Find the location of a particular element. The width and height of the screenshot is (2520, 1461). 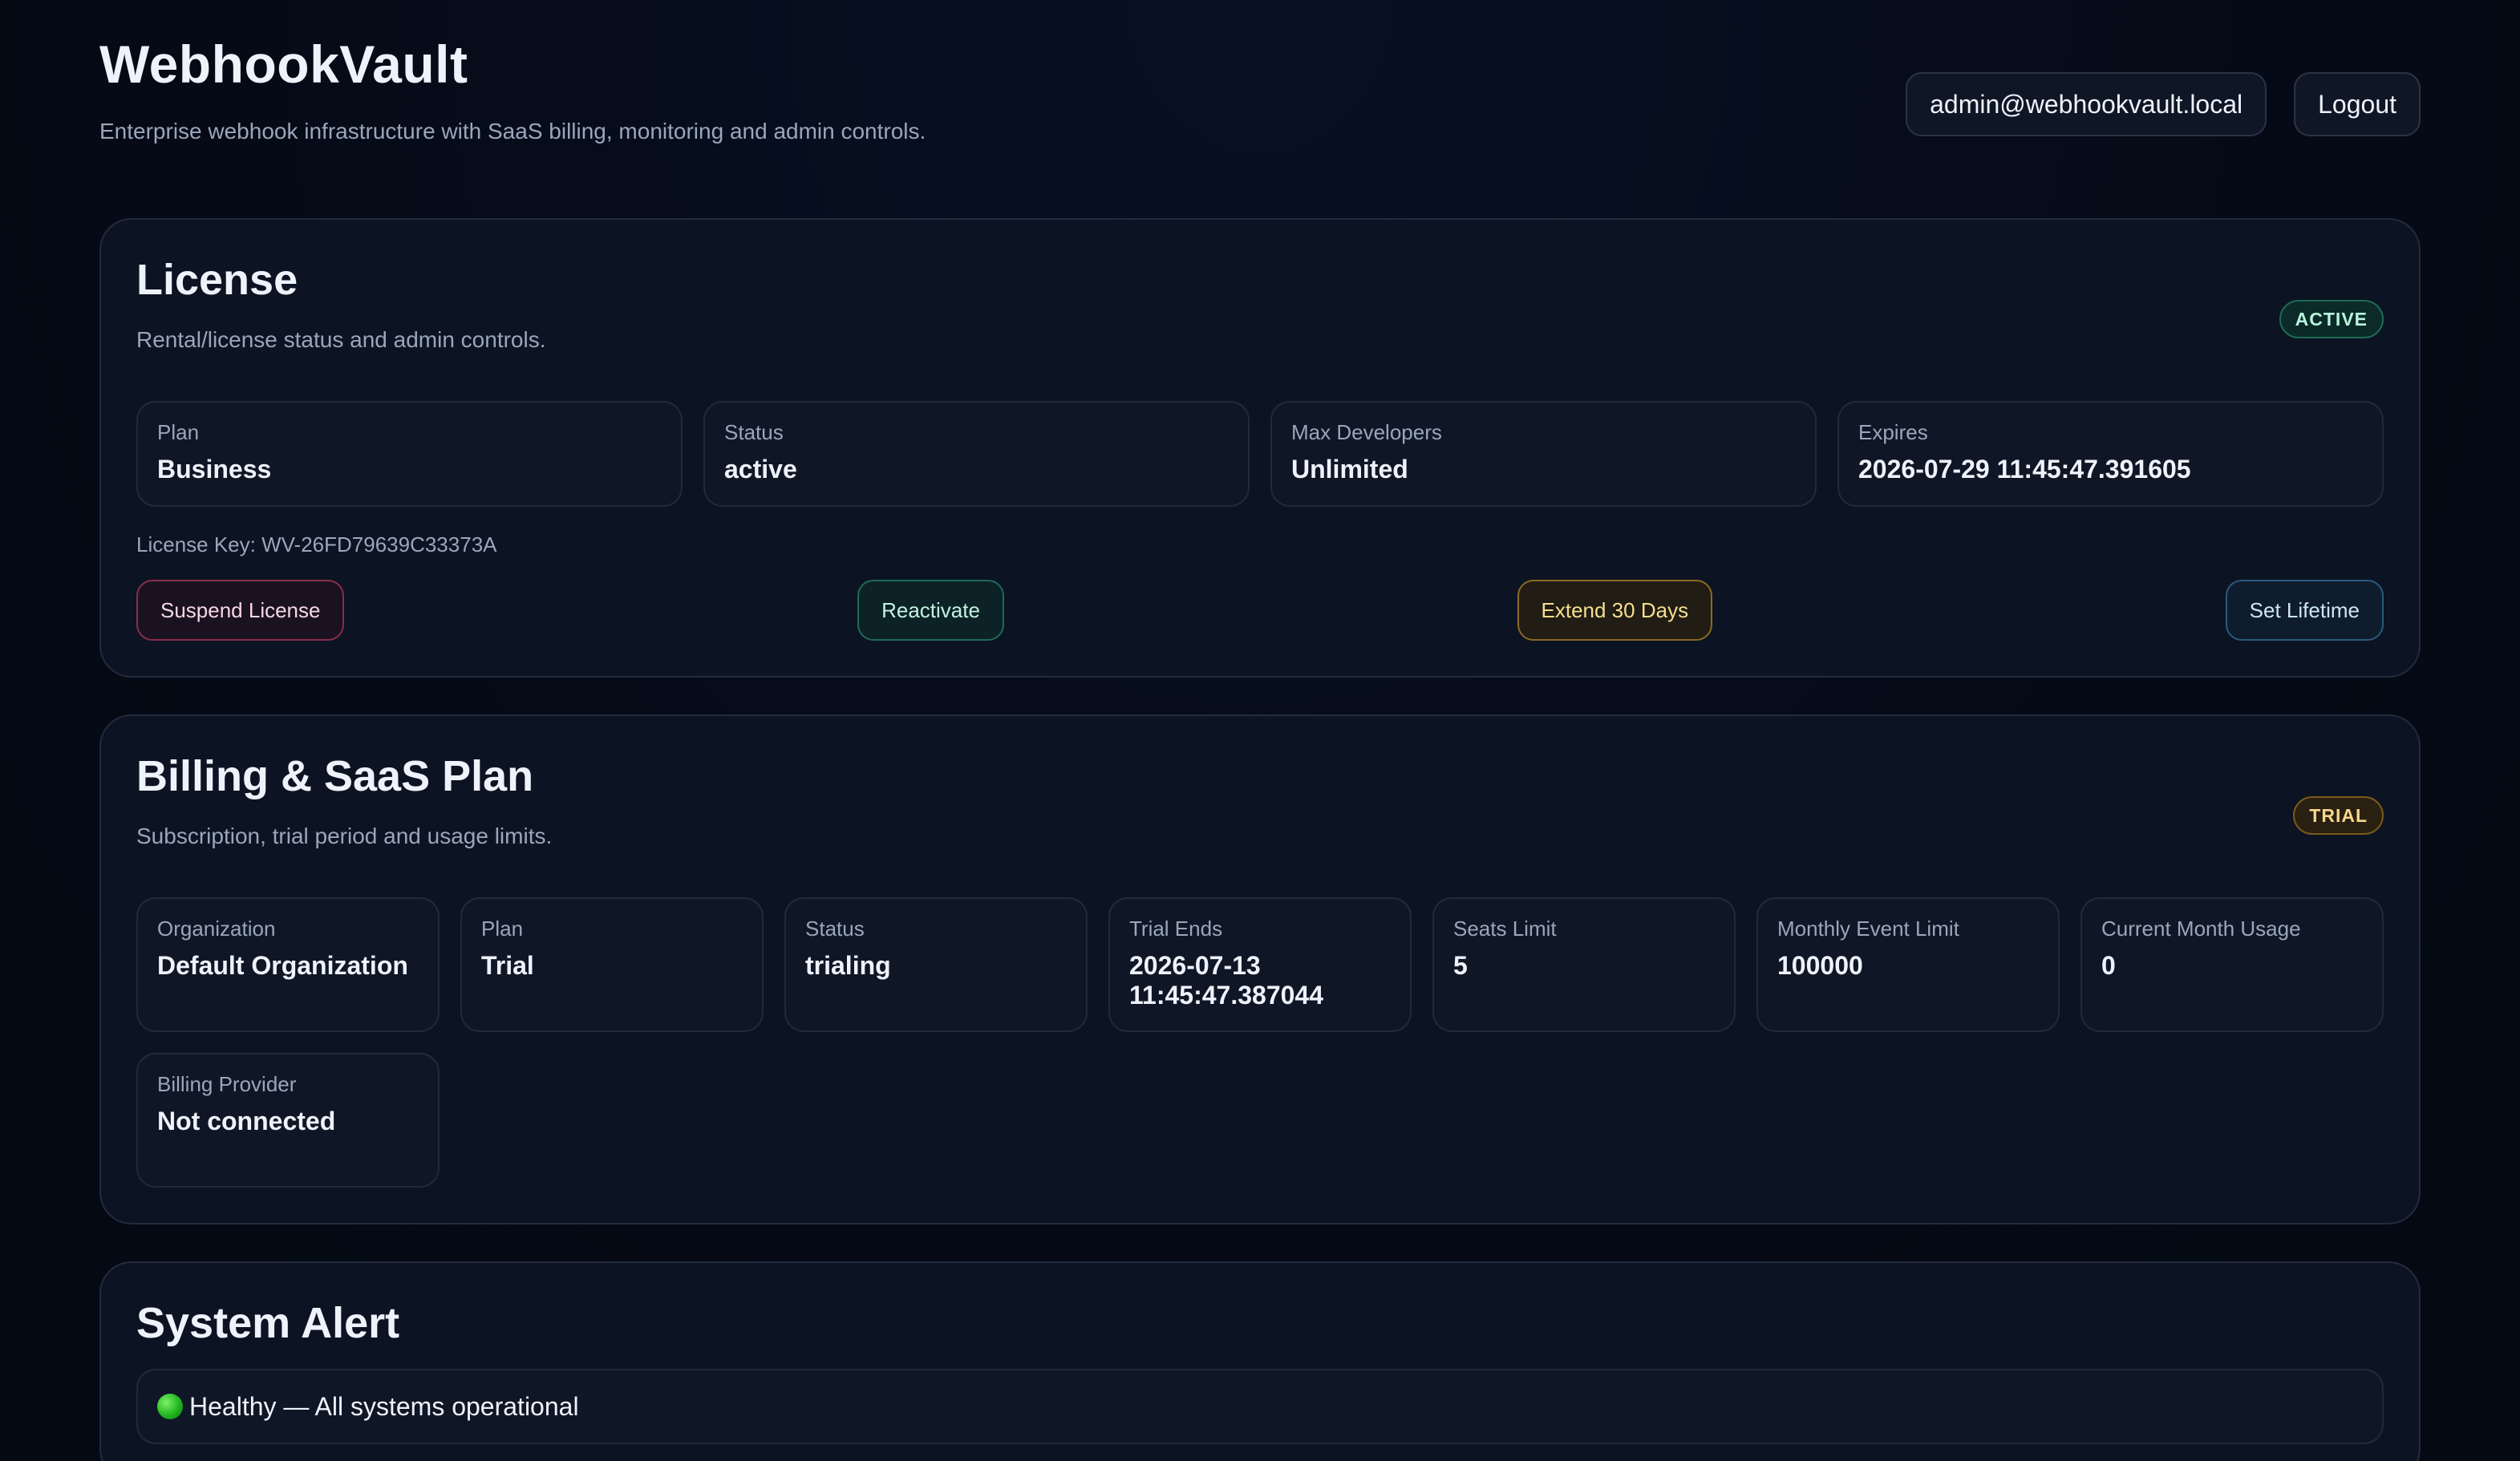

extend-30-days-button: Extend 30 Days is located at coordinates (1615, 611).